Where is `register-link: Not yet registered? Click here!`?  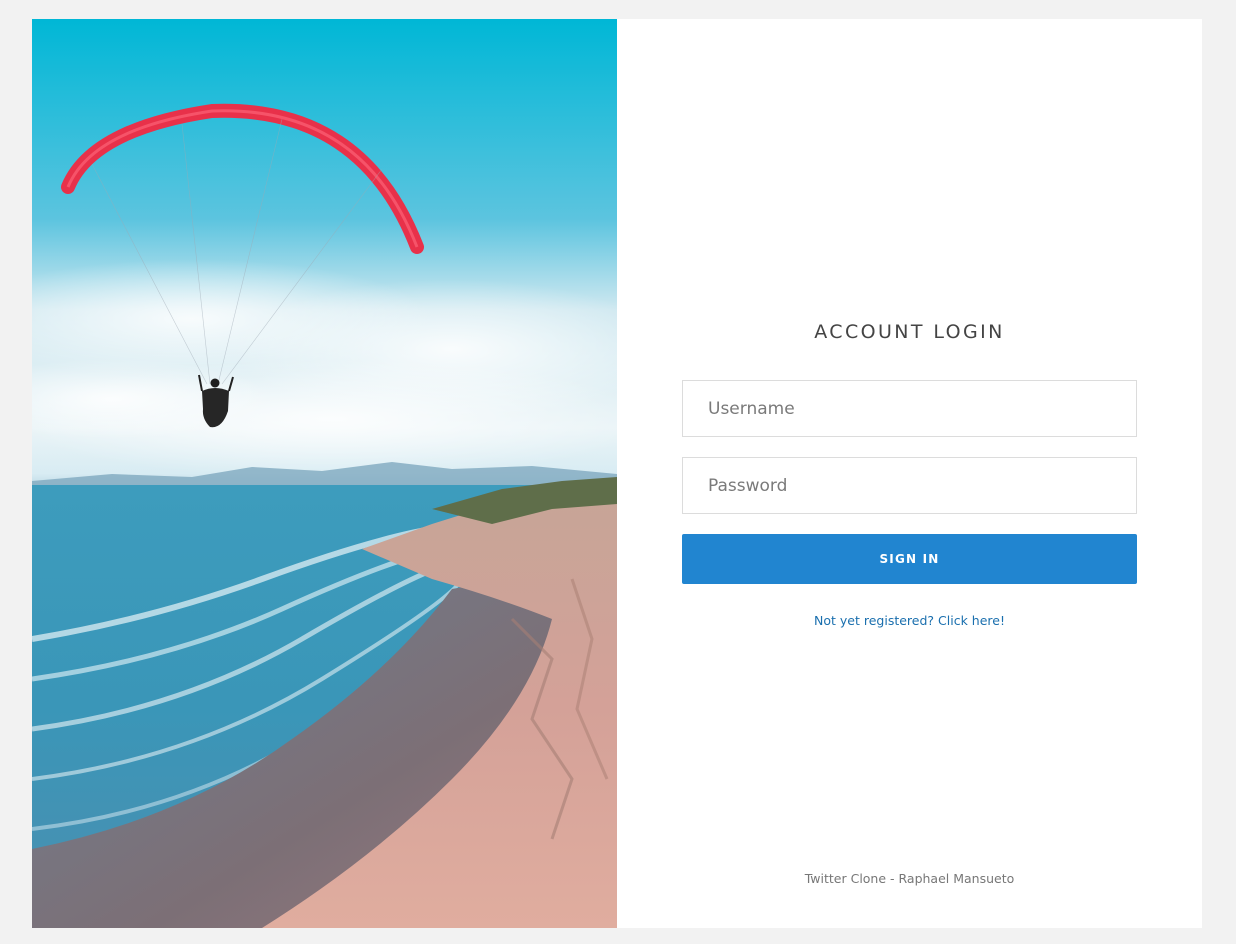 register-link: Not yet registered? Click here! is located at coordinates (909, 620).